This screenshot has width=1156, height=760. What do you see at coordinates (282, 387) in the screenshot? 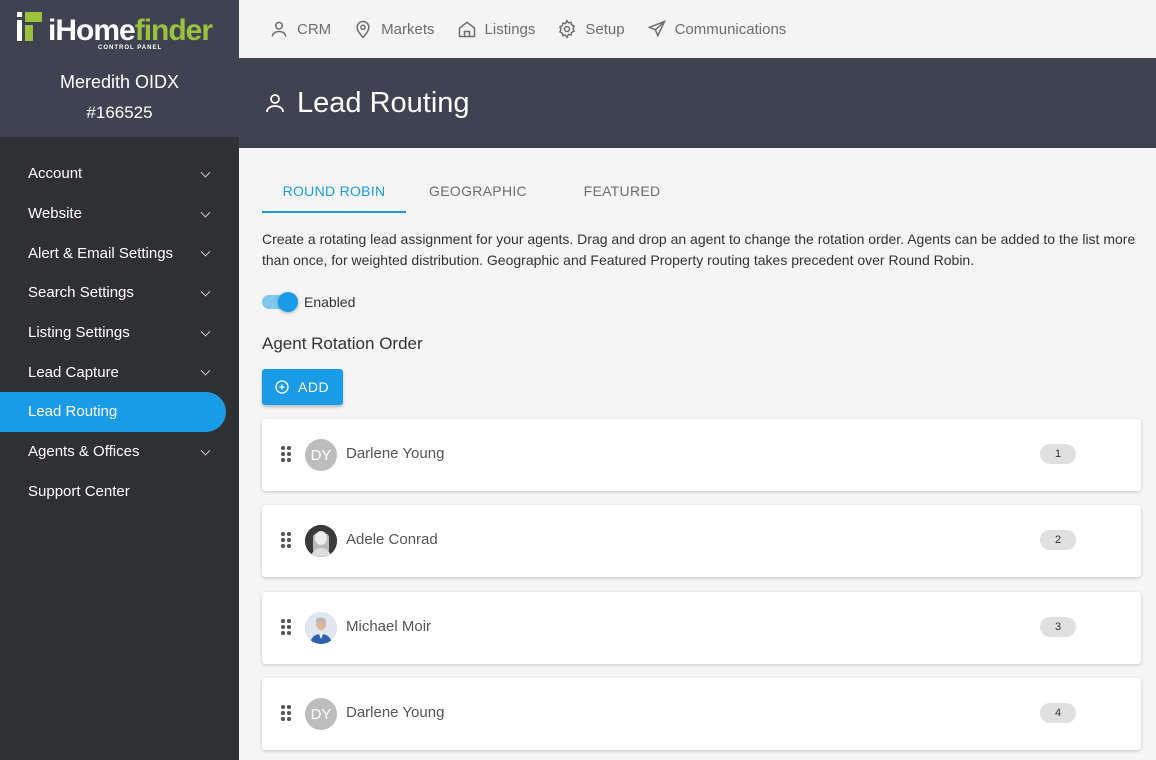
I see `add-circle-icon` at bounding box center [282, 387].